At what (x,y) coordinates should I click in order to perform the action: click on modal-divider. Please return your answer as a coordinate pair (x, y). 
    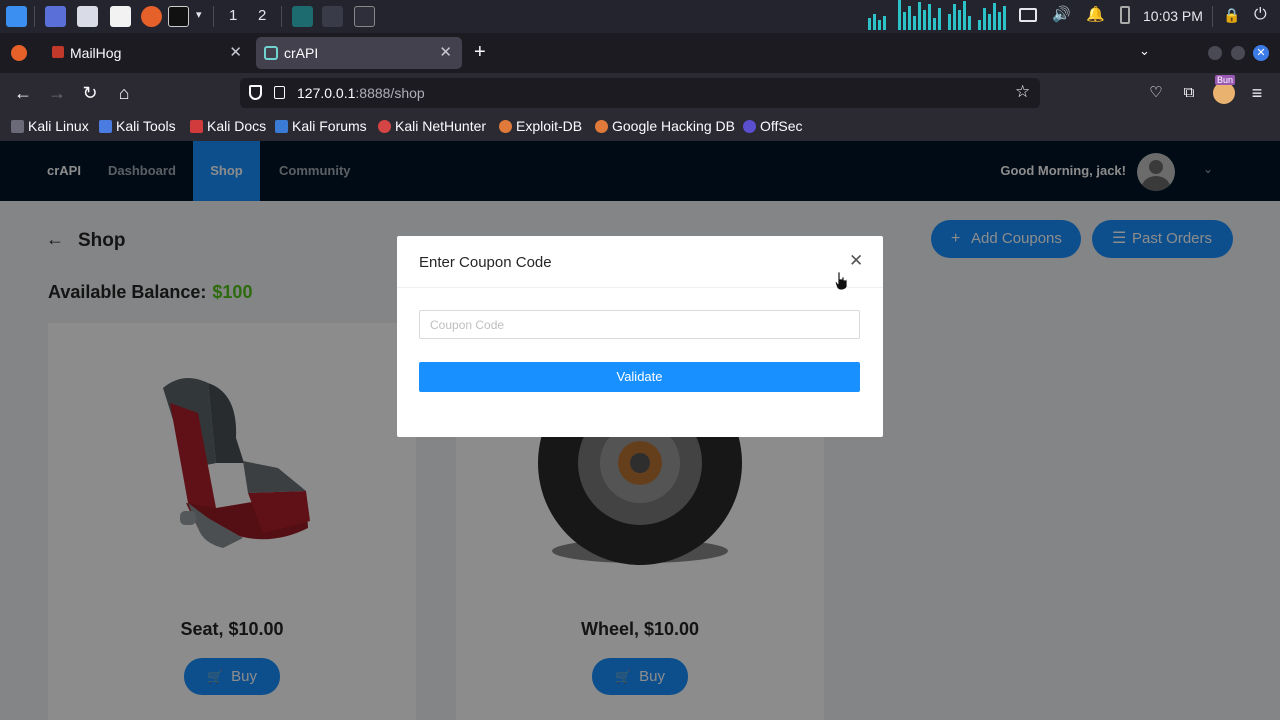
    Looking at the image, I should click on (640, 287).